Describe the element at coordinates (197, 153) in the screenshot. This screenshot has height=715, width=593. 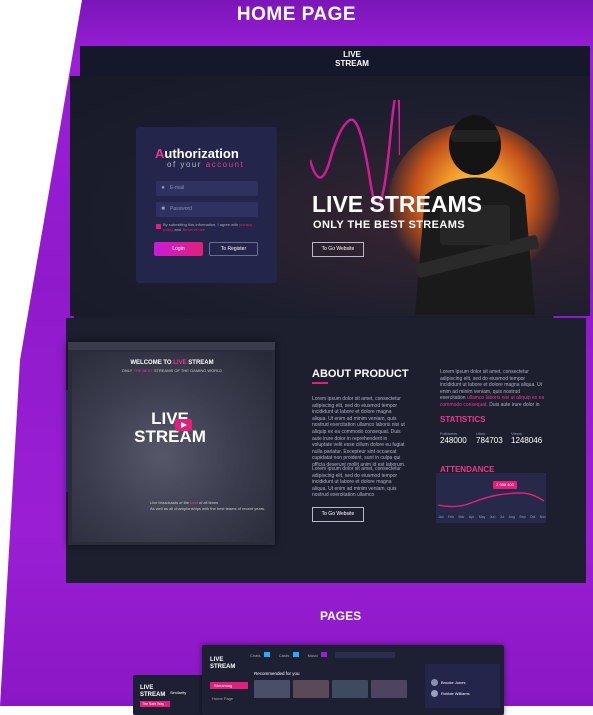
I see `auth-title: Authorization` at that location.